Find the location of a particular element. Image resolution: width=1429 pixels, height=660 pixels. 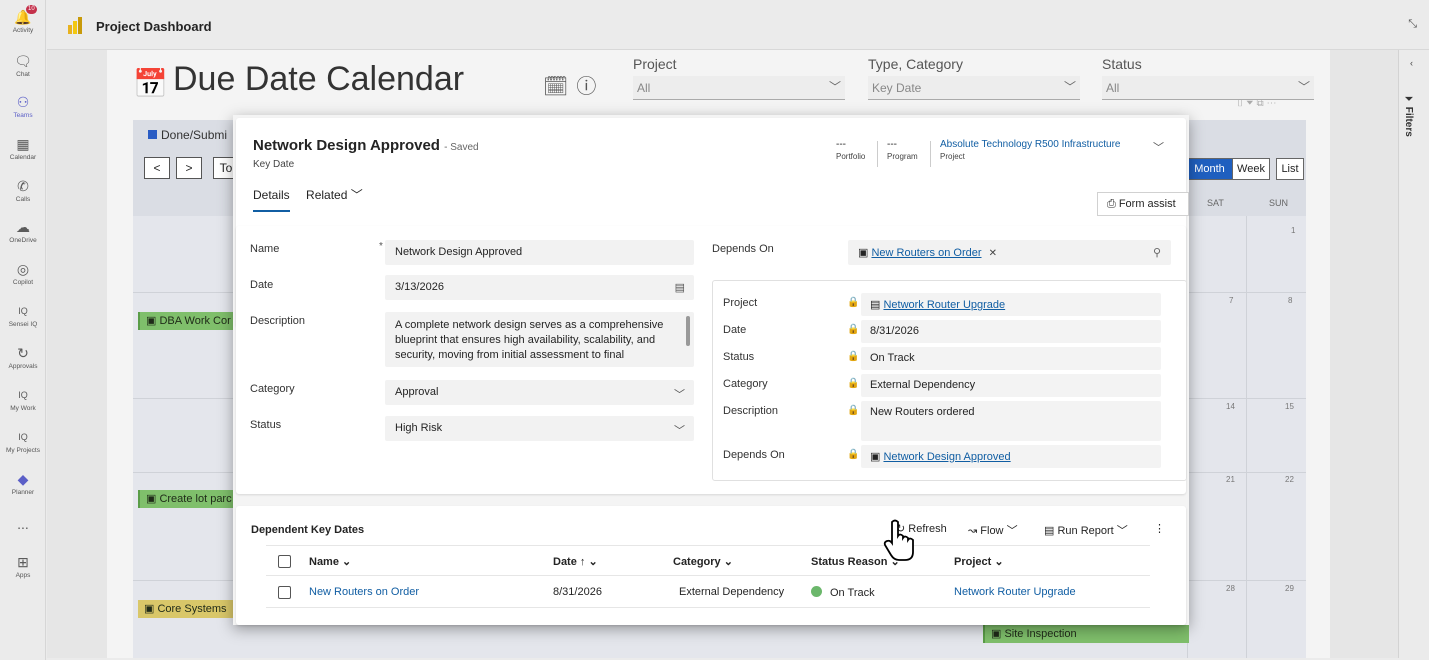

qv-value: External Dependency is located at coordinates (923, 385).